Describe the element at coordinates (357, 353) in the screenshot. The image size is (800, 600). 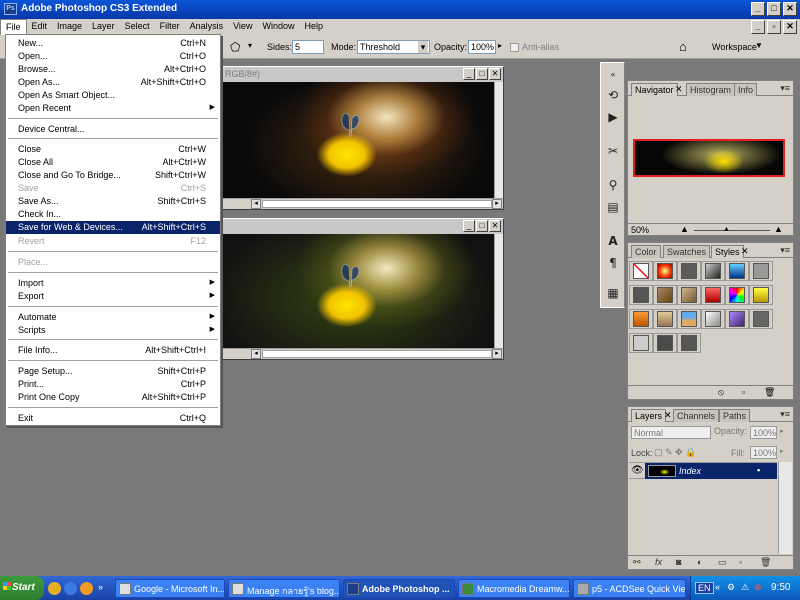
I see `doc2-horizontal-scrollbar: ◂ ▸` at that location.